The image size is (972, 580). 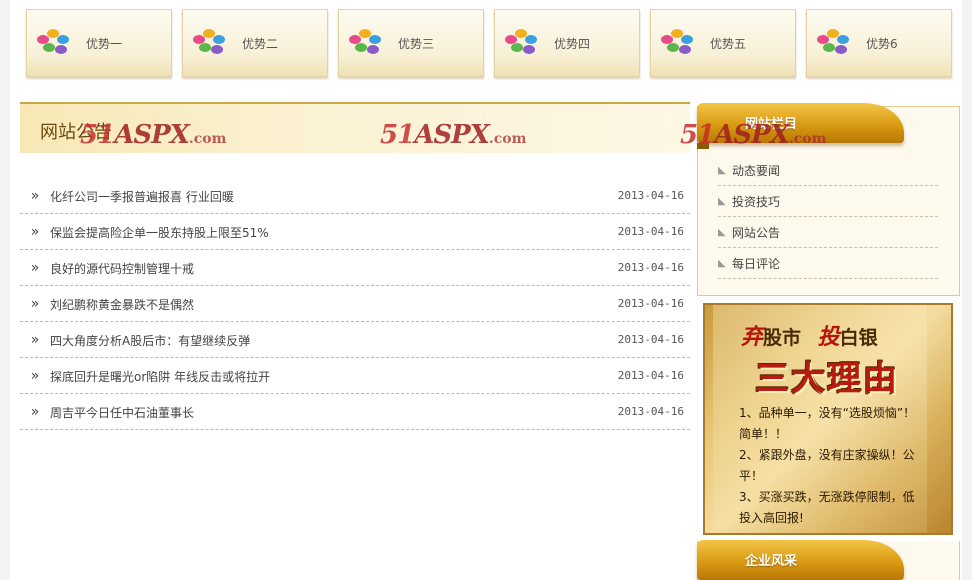 What do you see at coordinates (330, 195) in the screenshot?
I see `news-title-link: 化纤公司一季报普遍报喜 行业回暖` at bounding box center [330, 195].